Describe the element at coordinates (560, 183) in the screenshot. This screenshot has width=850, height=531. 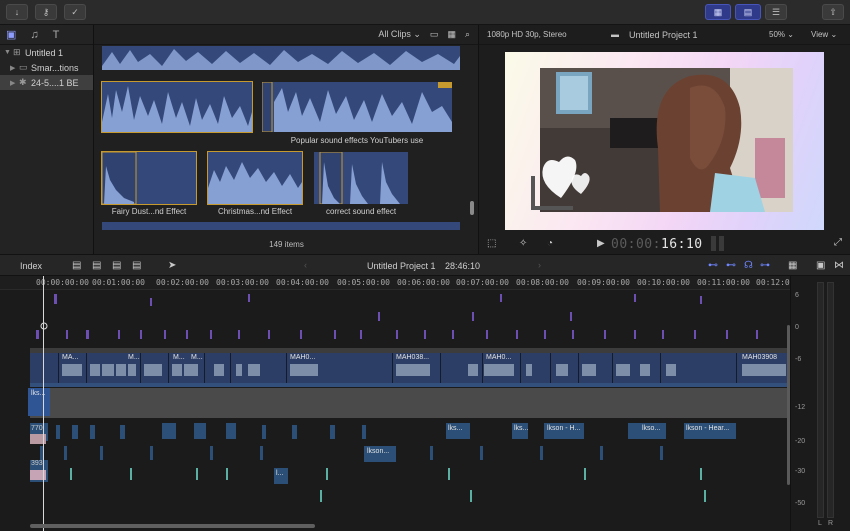
I see `heart-logo-graphic` at that location.